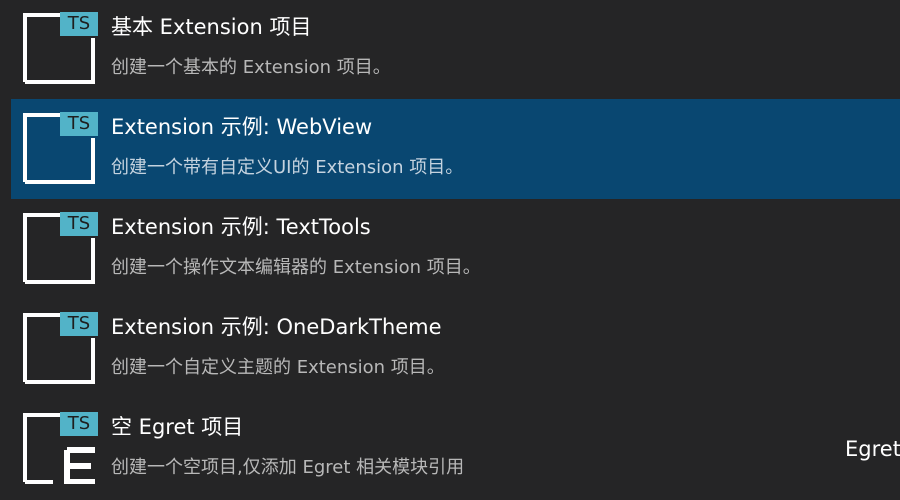 The height and width of the screenshot is (500, 900). I want to click on item-title: Extension 示例: TextTools, so click(241, 227).